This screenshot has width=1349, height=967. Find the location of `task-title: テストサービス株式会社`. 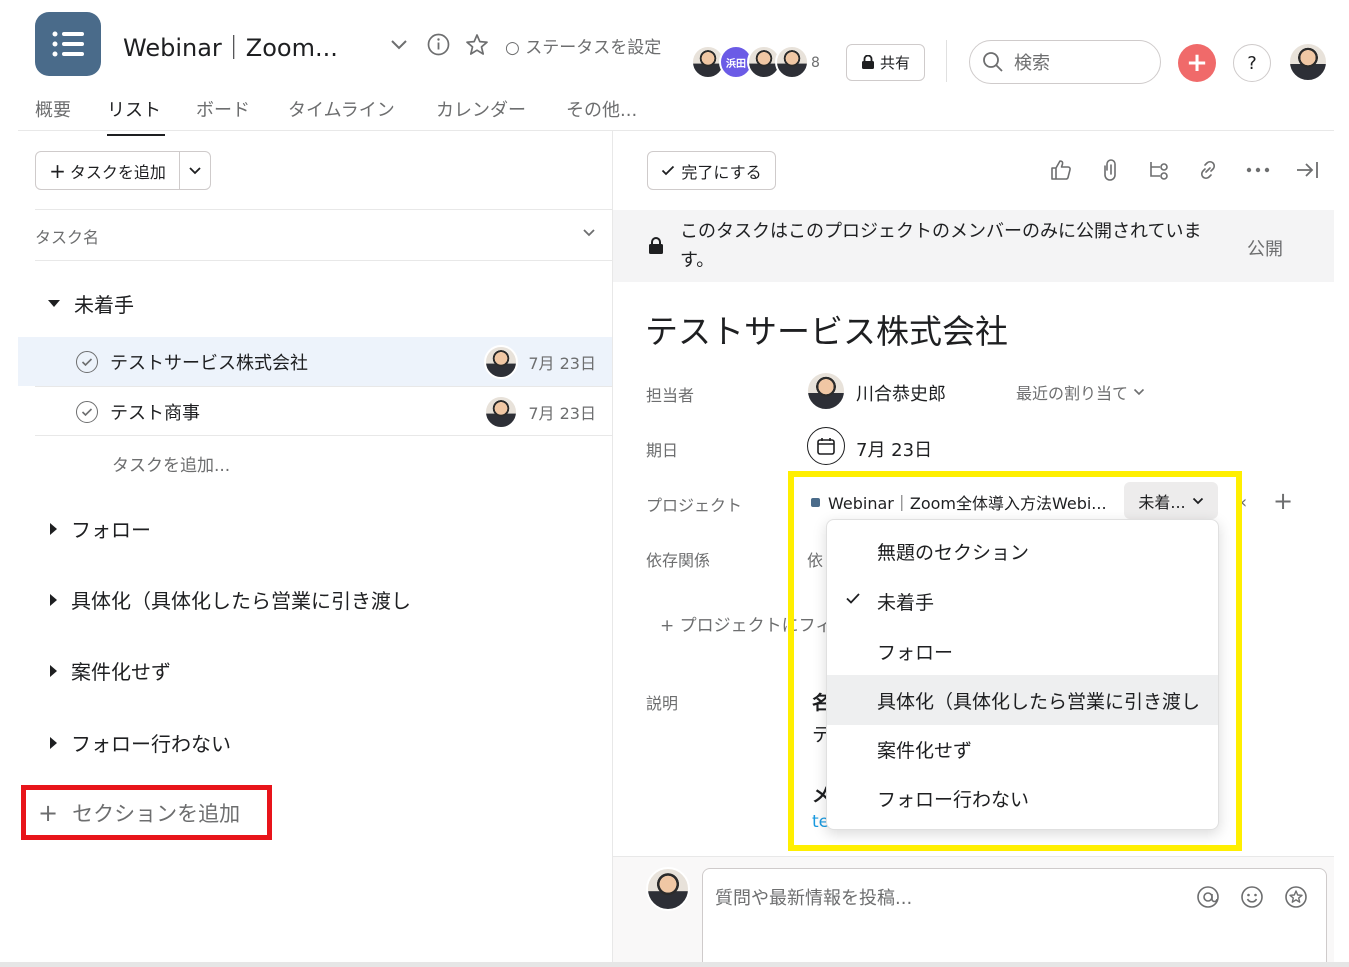

task-title: テストサービス株式会社 is located at coordinates (826, 329).